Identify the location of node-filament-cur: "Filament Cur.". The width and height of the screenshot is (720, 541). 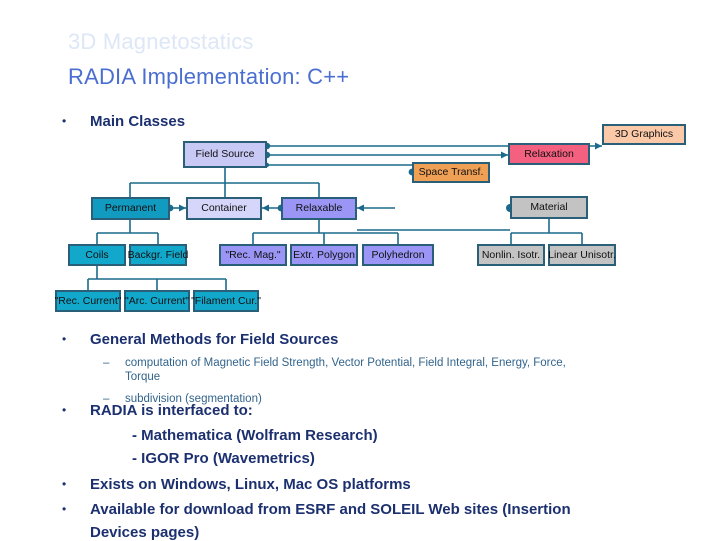
(226, 301).